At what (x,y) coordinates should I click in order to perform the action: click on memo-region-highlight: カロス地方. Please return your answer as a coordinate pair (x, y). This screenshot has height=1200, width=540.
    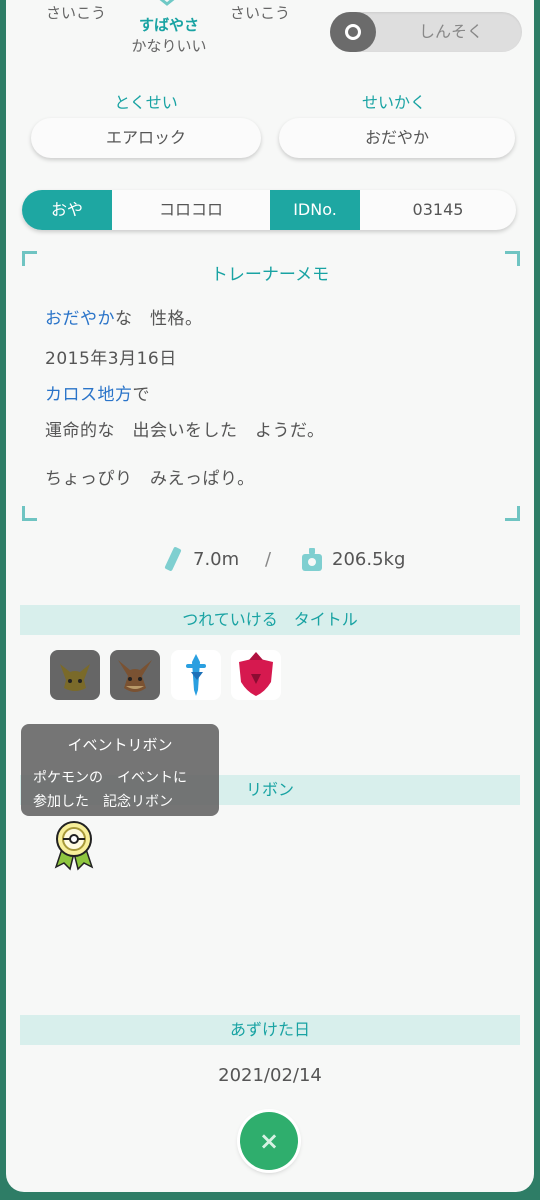
    Looking at the image, I should click on (89, 395).